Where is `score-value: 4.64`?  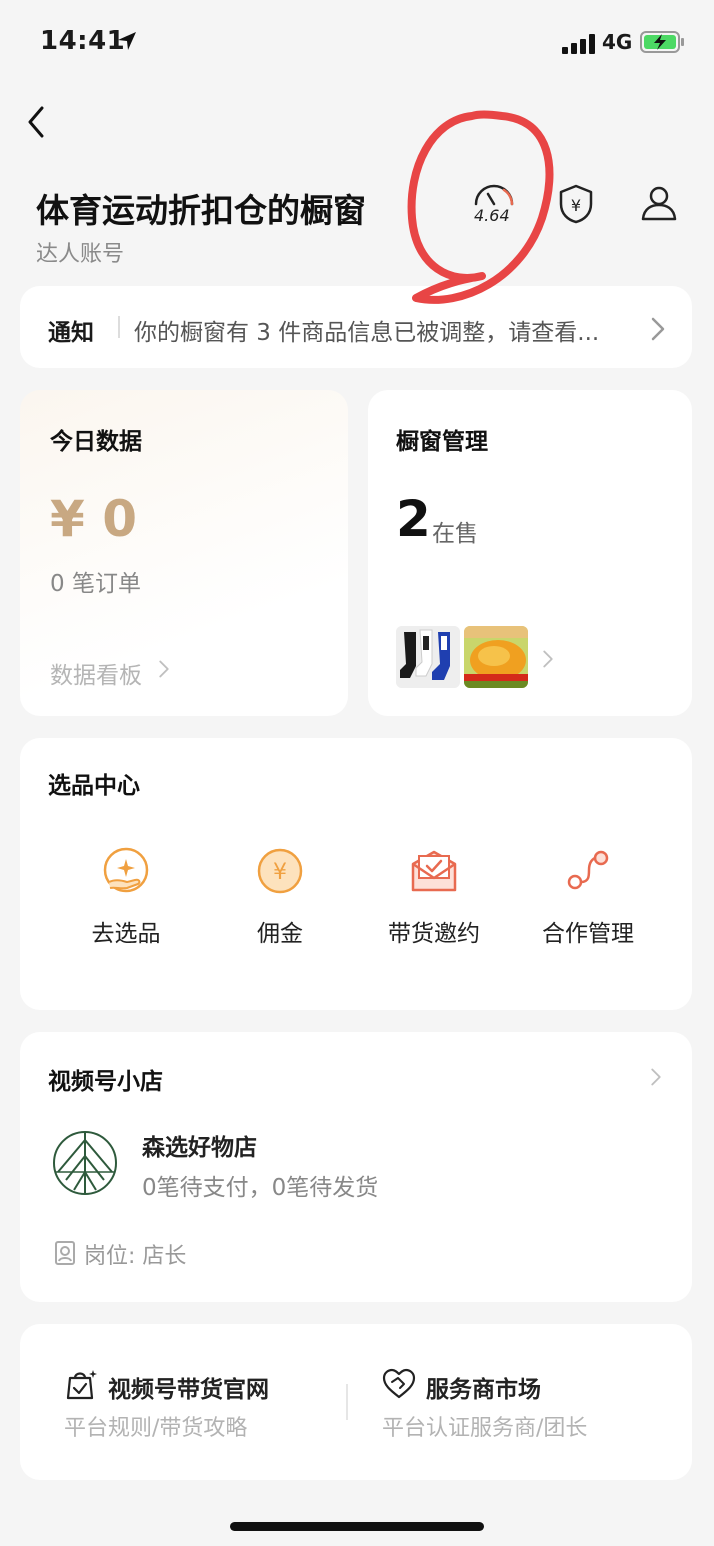 score-value: 4.64 is located at coordinates (492, 215).